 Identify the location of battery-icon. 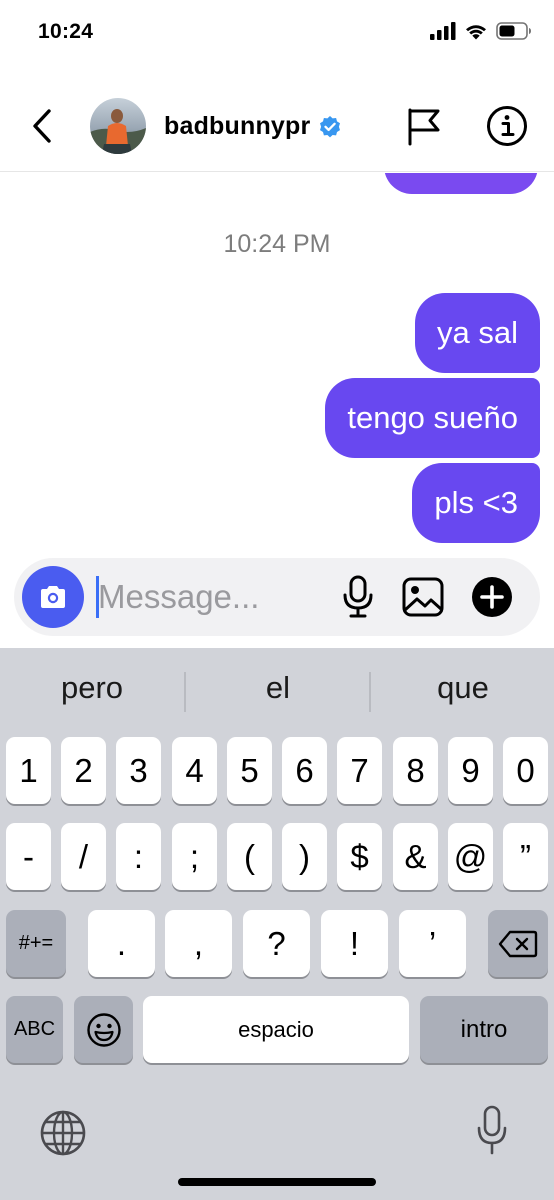
(513, 31).